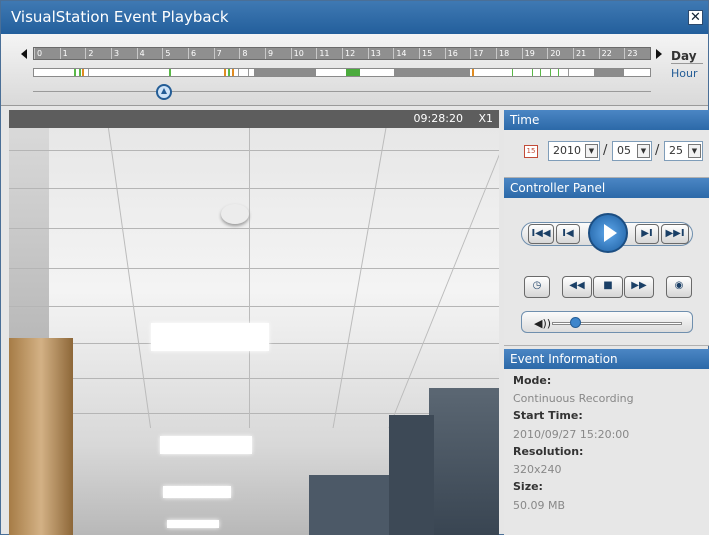 The height and width of the screenshot is (535, 709). Describe the element at coordinates (47, 53) in the screenshot. I see `hour-tick-0: 0` at that location.